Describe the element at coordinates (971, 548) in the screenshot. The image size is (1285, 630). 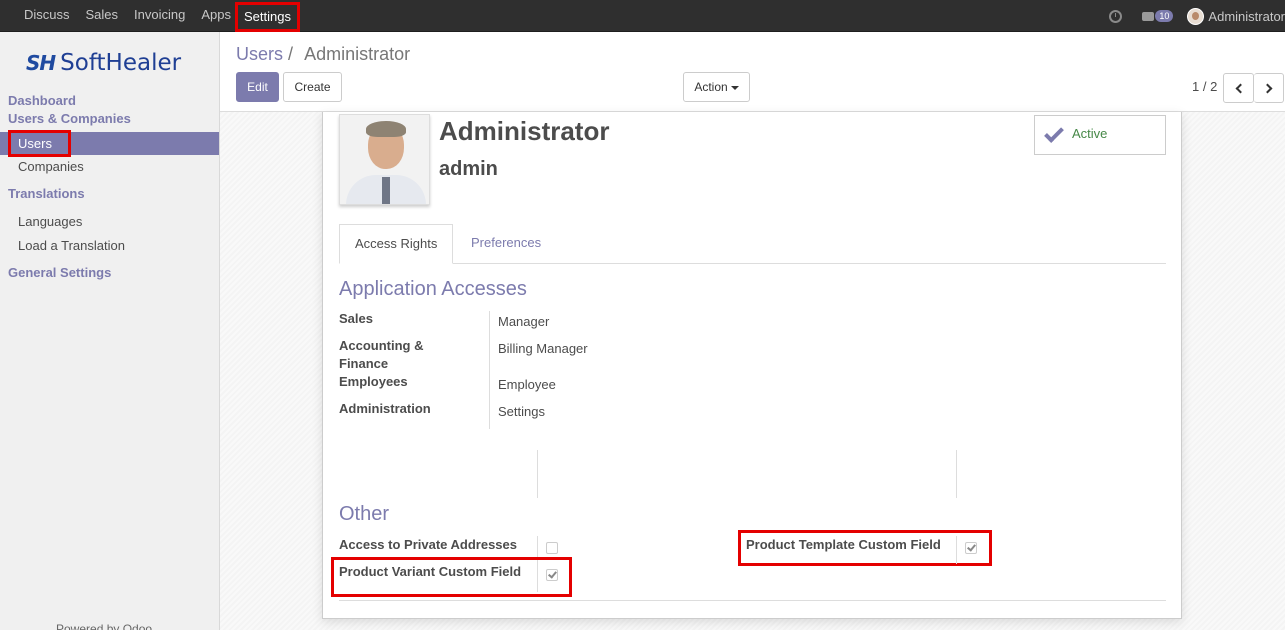
I see `template-field-checkbox` at that location.